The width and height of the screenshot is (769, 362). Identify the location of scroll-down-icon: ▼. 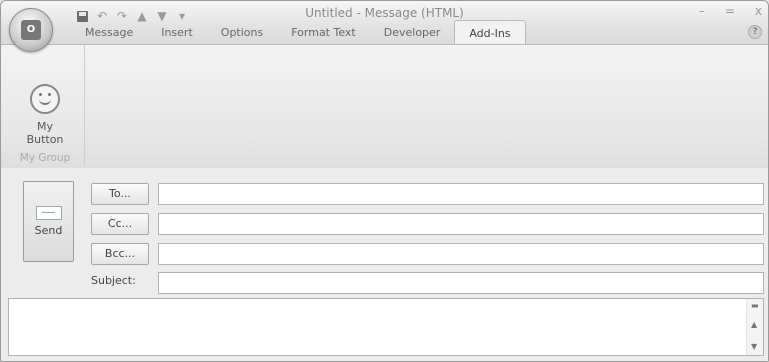
(754, 347).